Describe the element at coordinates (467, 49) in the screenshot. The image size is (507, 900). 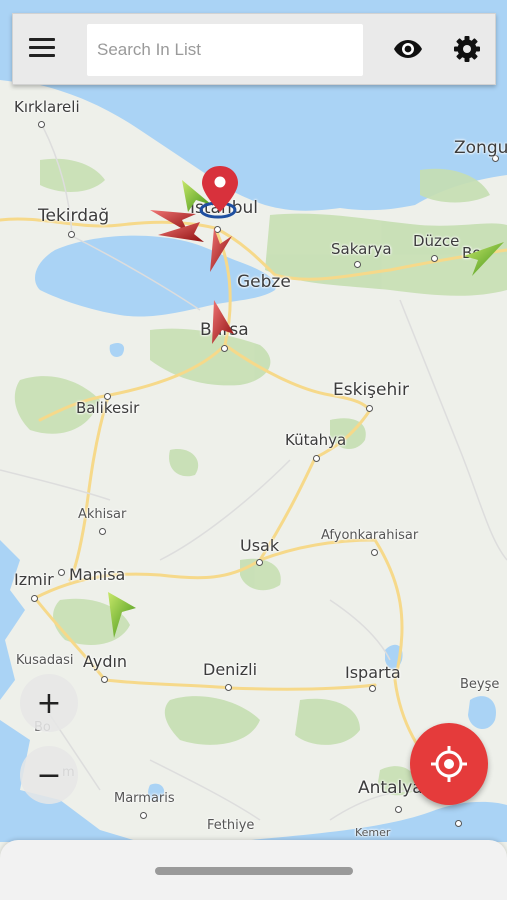
I see `gear-icon` at that location.